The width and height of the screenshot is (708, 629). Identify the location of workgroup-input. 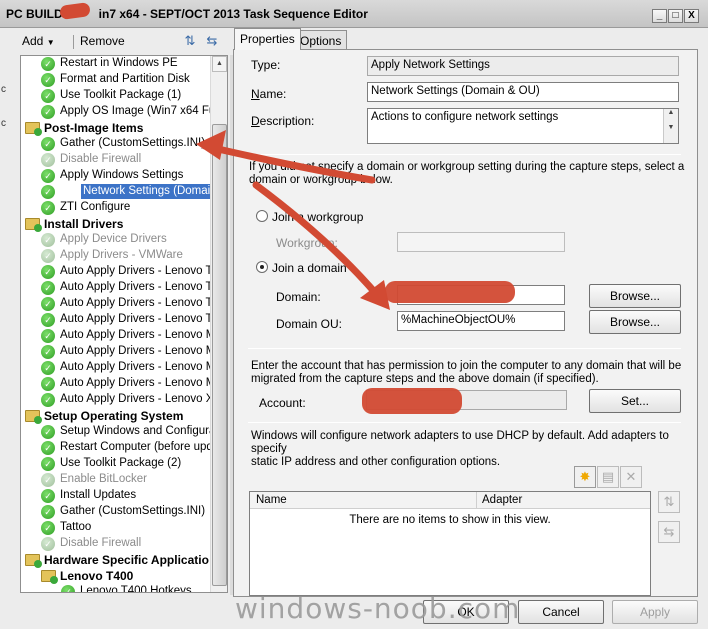
(481, 242).